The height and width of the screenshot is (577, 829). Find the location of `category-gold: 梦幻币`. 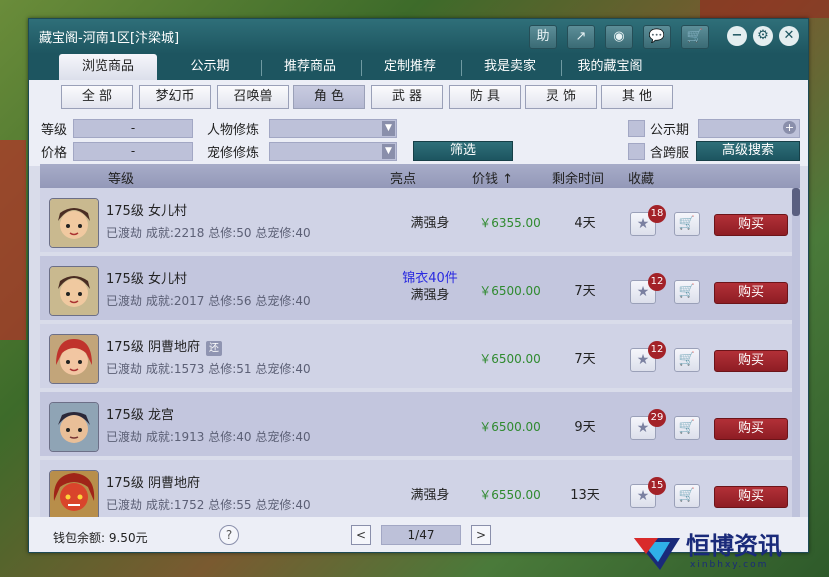

category-gold: 梦幻币 is located at coordinates (175, 97).